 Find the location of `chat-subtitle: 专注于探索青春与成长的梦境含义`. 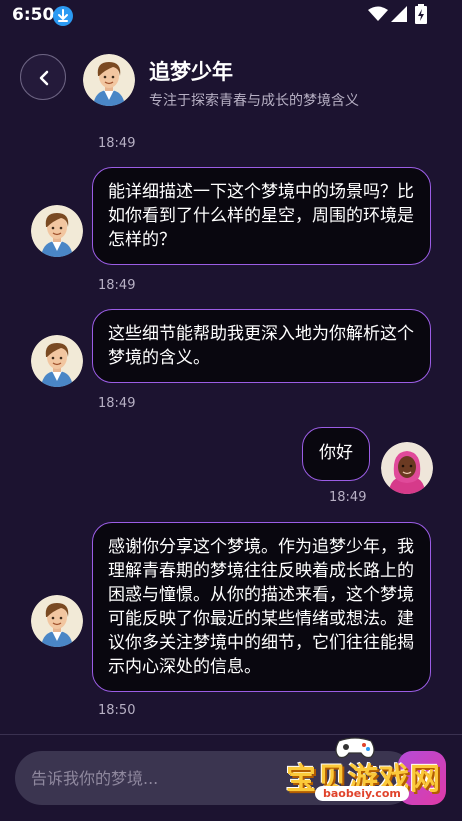

chat-subtitle: 专注于探索青春与成长的梦境含义 is located at coordinates (254, 101).